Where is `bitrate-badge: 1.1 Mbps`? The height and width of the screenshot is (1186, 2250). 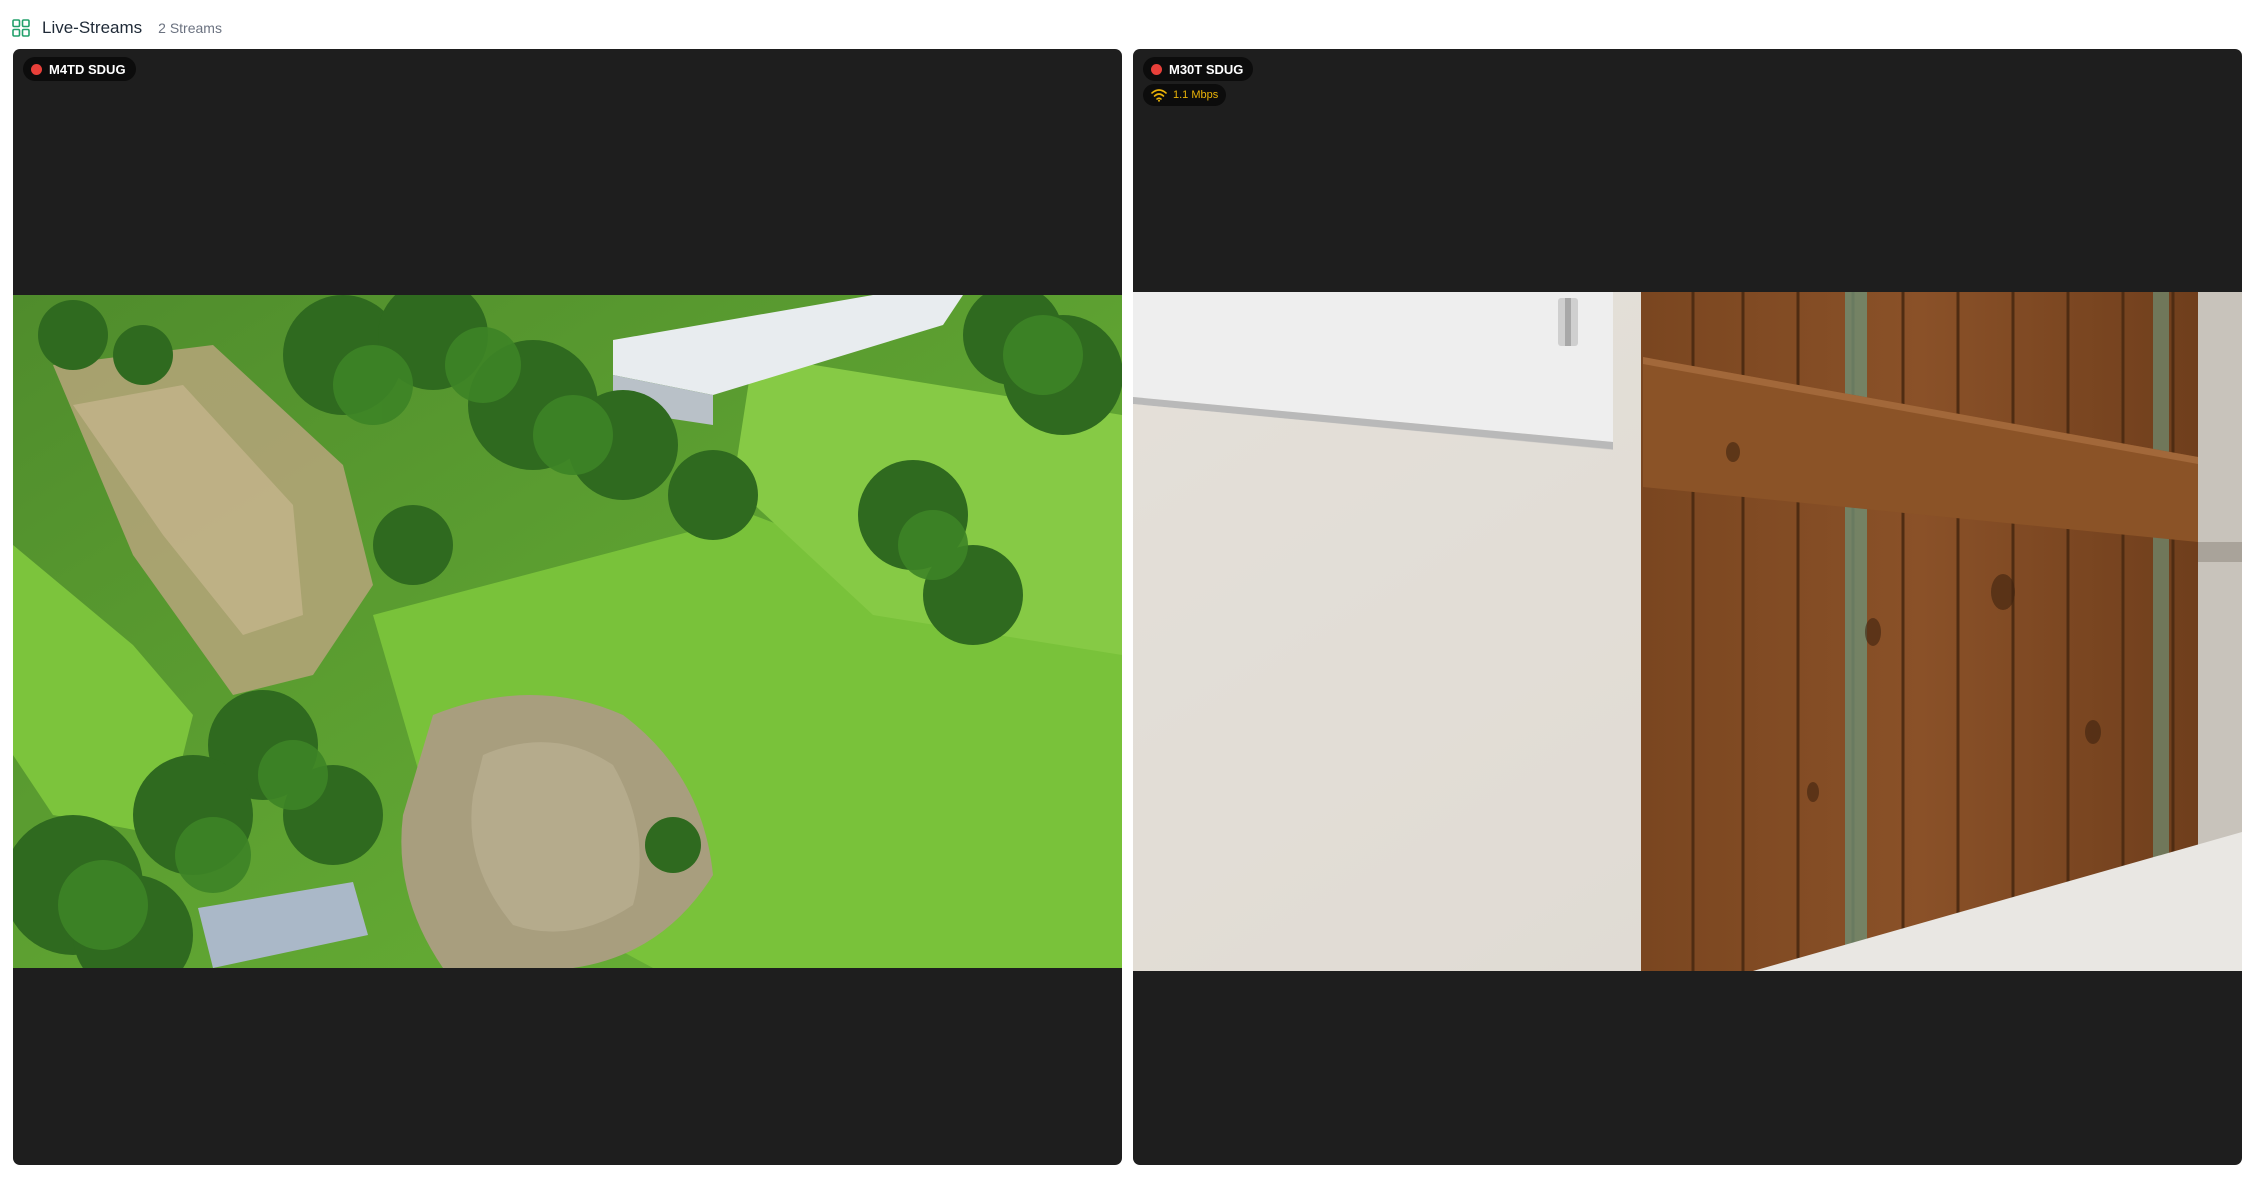 bitrate-badge: 1.1 Mbps is located at coordinates (1185, 95).